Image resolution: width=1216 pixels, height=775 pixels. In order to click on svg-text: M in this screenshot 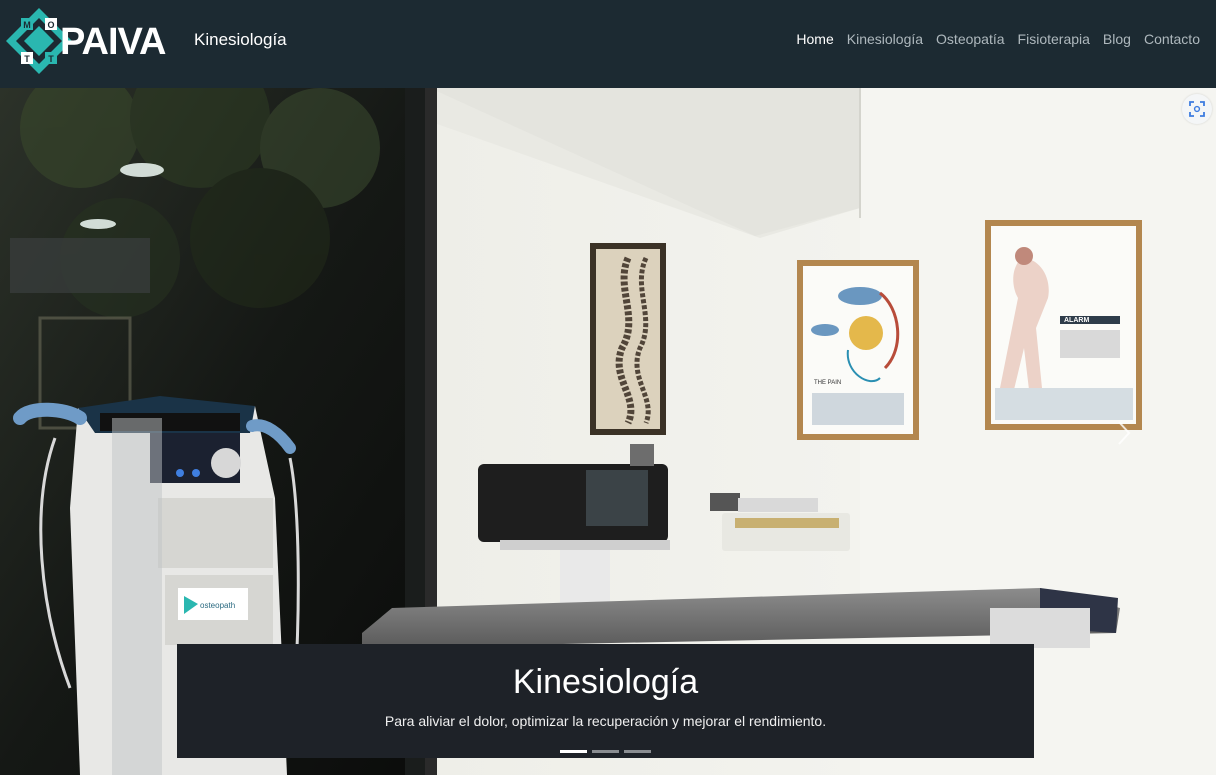, I will do `click(27, 25)`.